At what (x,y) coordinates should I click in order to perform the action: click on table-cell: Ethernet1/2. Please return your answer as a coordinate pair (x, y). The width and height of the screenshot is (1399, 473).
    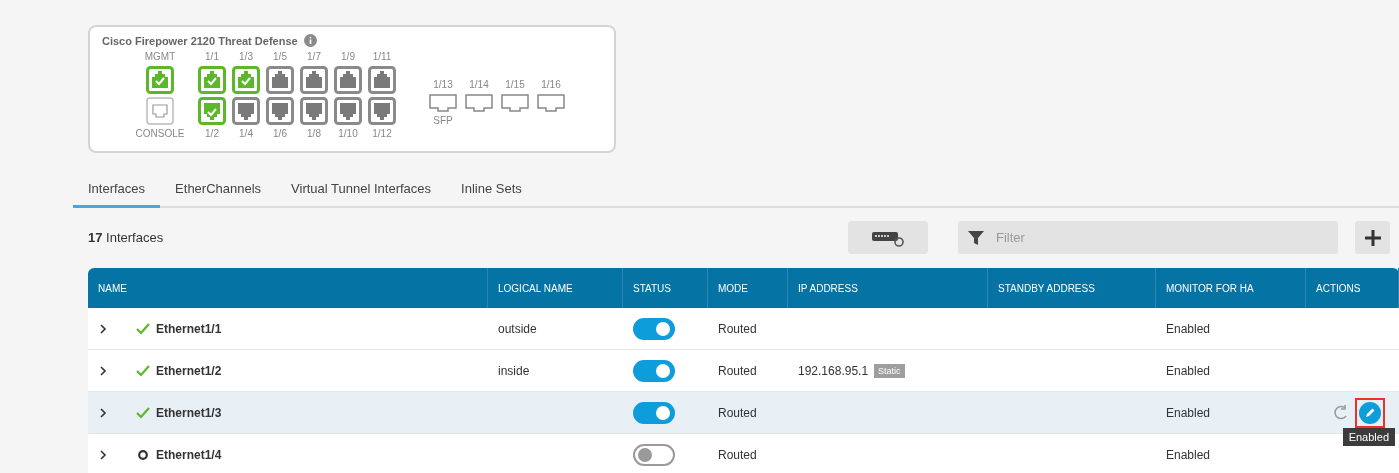
    Looking at the image, I should click on (189, 370).